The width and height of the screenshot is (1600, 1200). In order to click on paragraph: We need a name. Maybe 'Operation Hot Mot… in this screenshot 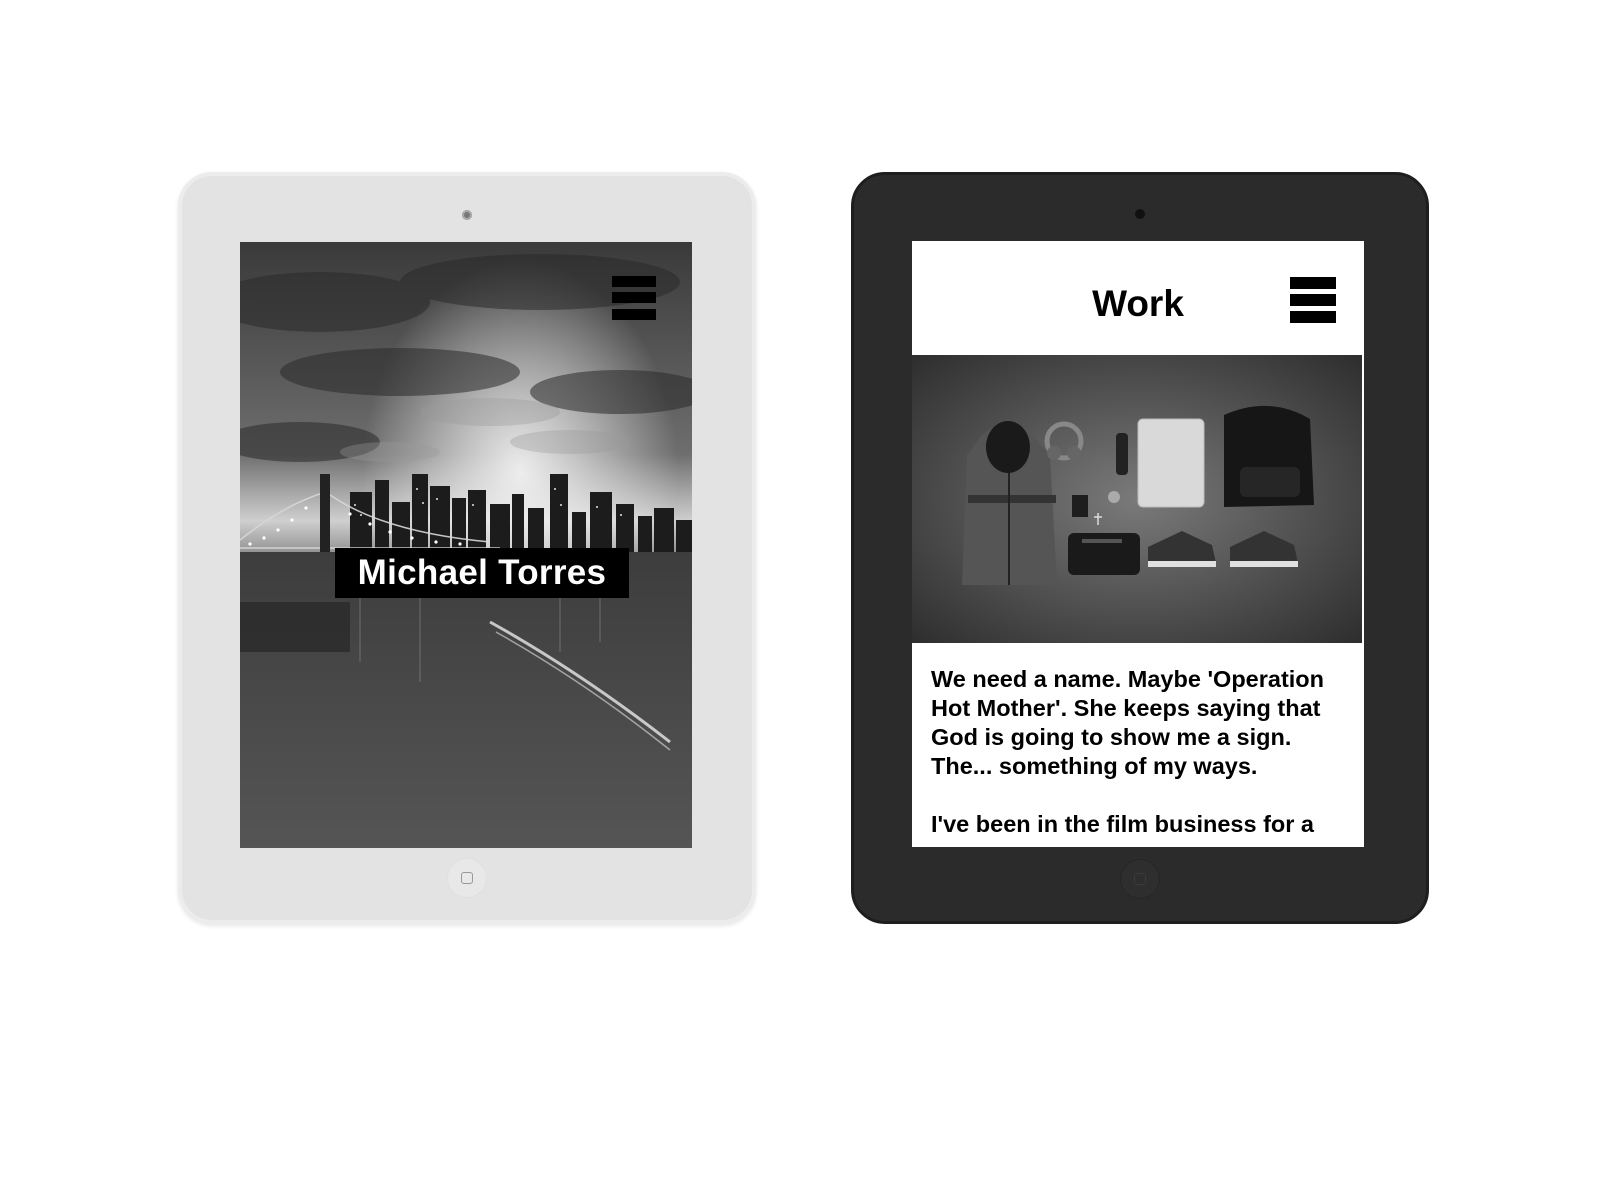, I will do `click(1128, 722)`.